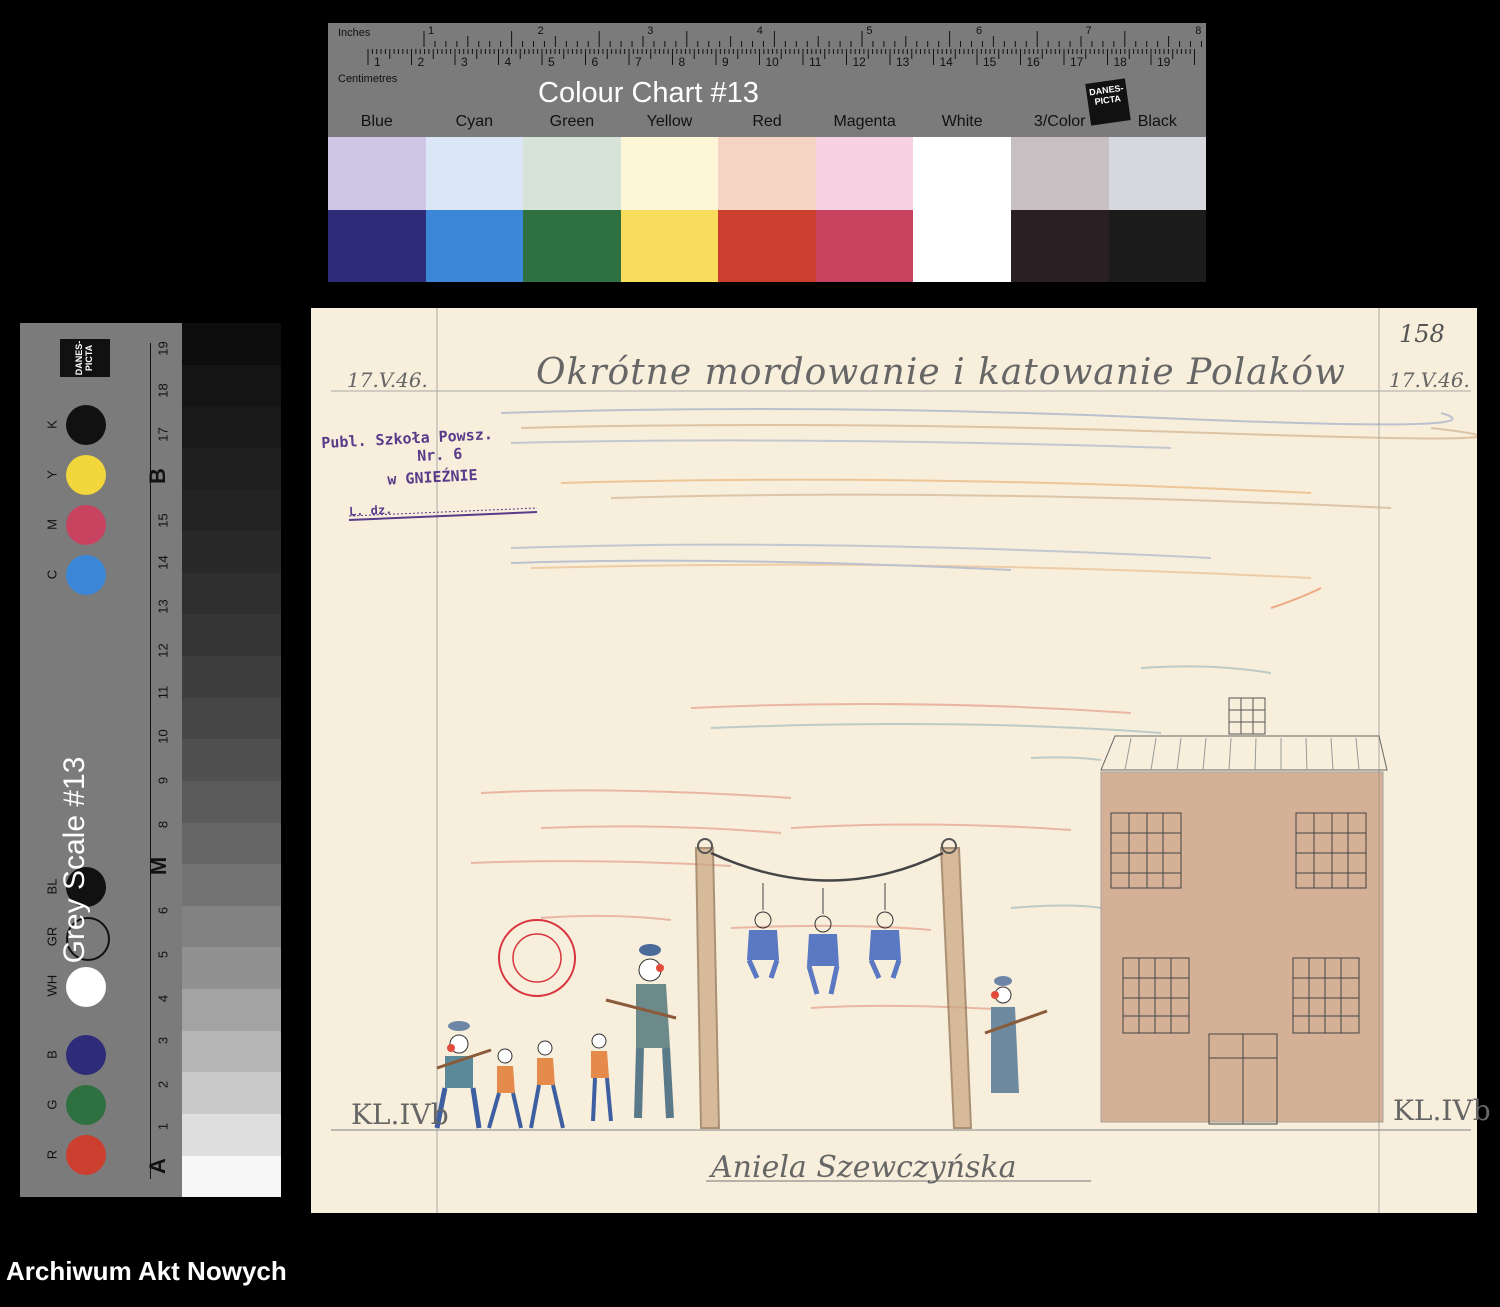 The image size is (1500, 1307). What do you see at coordinates (163, 434) in the screenshot?
I see `grey-scale-number: 17` at bounding box center [163, 434].